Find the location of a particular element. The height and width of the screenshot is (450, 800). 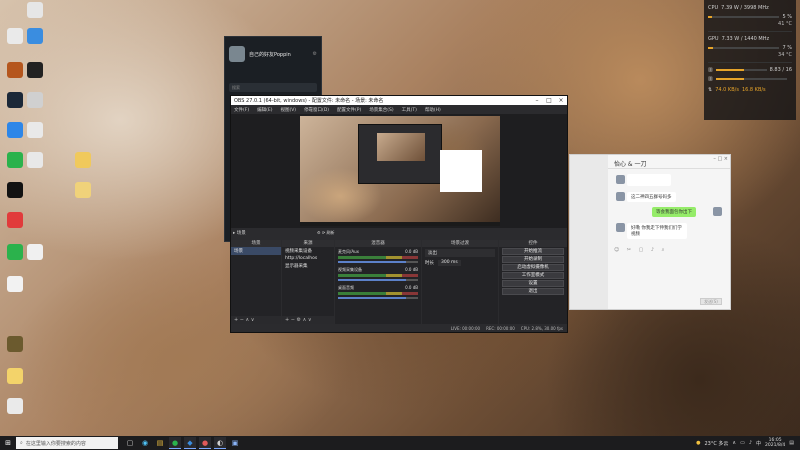

menu-item: 场景集合(S) is located at coordinates (381, 110).